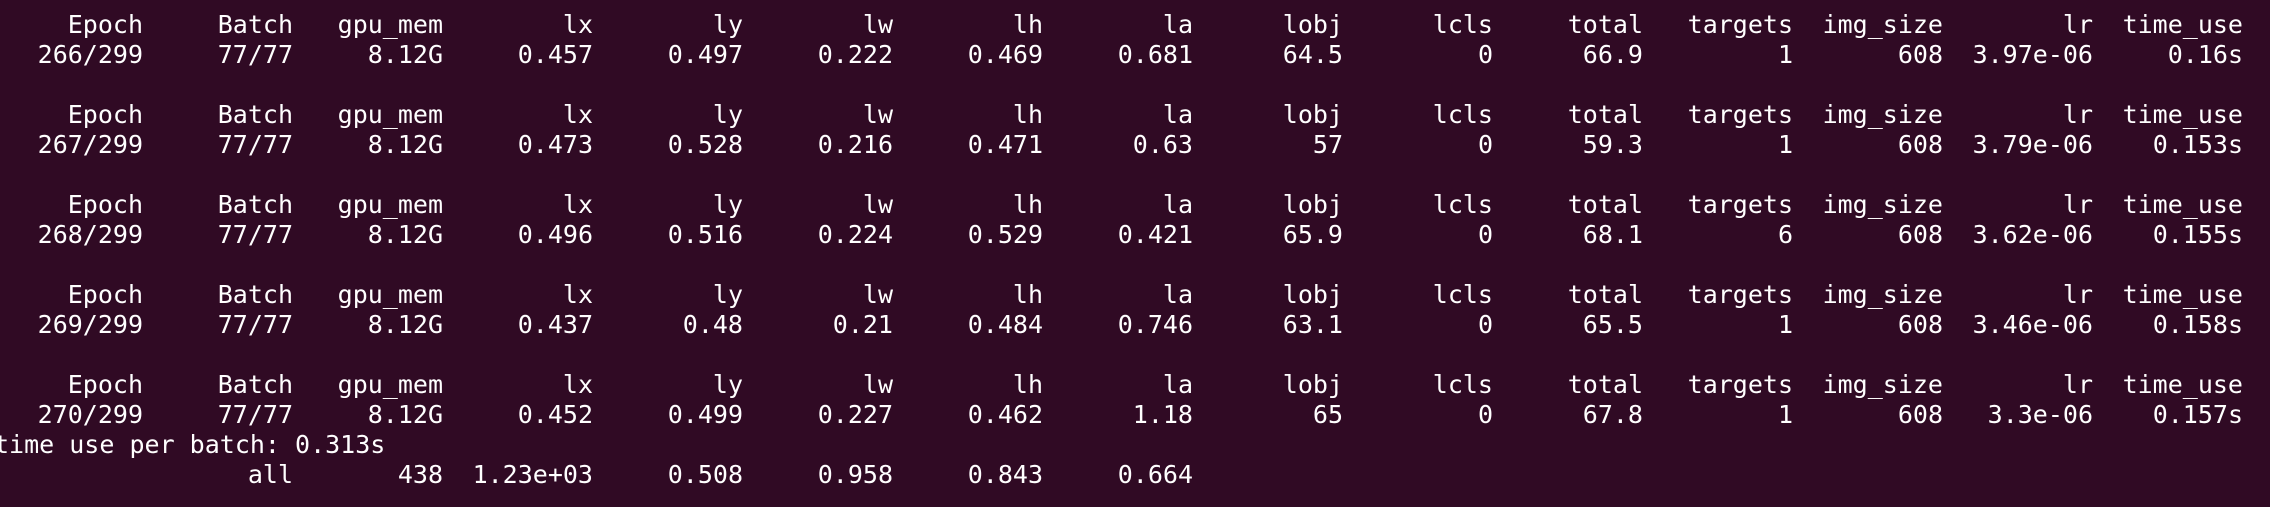  I want to click on value-lobj: 65.9, so click(1312, 234).